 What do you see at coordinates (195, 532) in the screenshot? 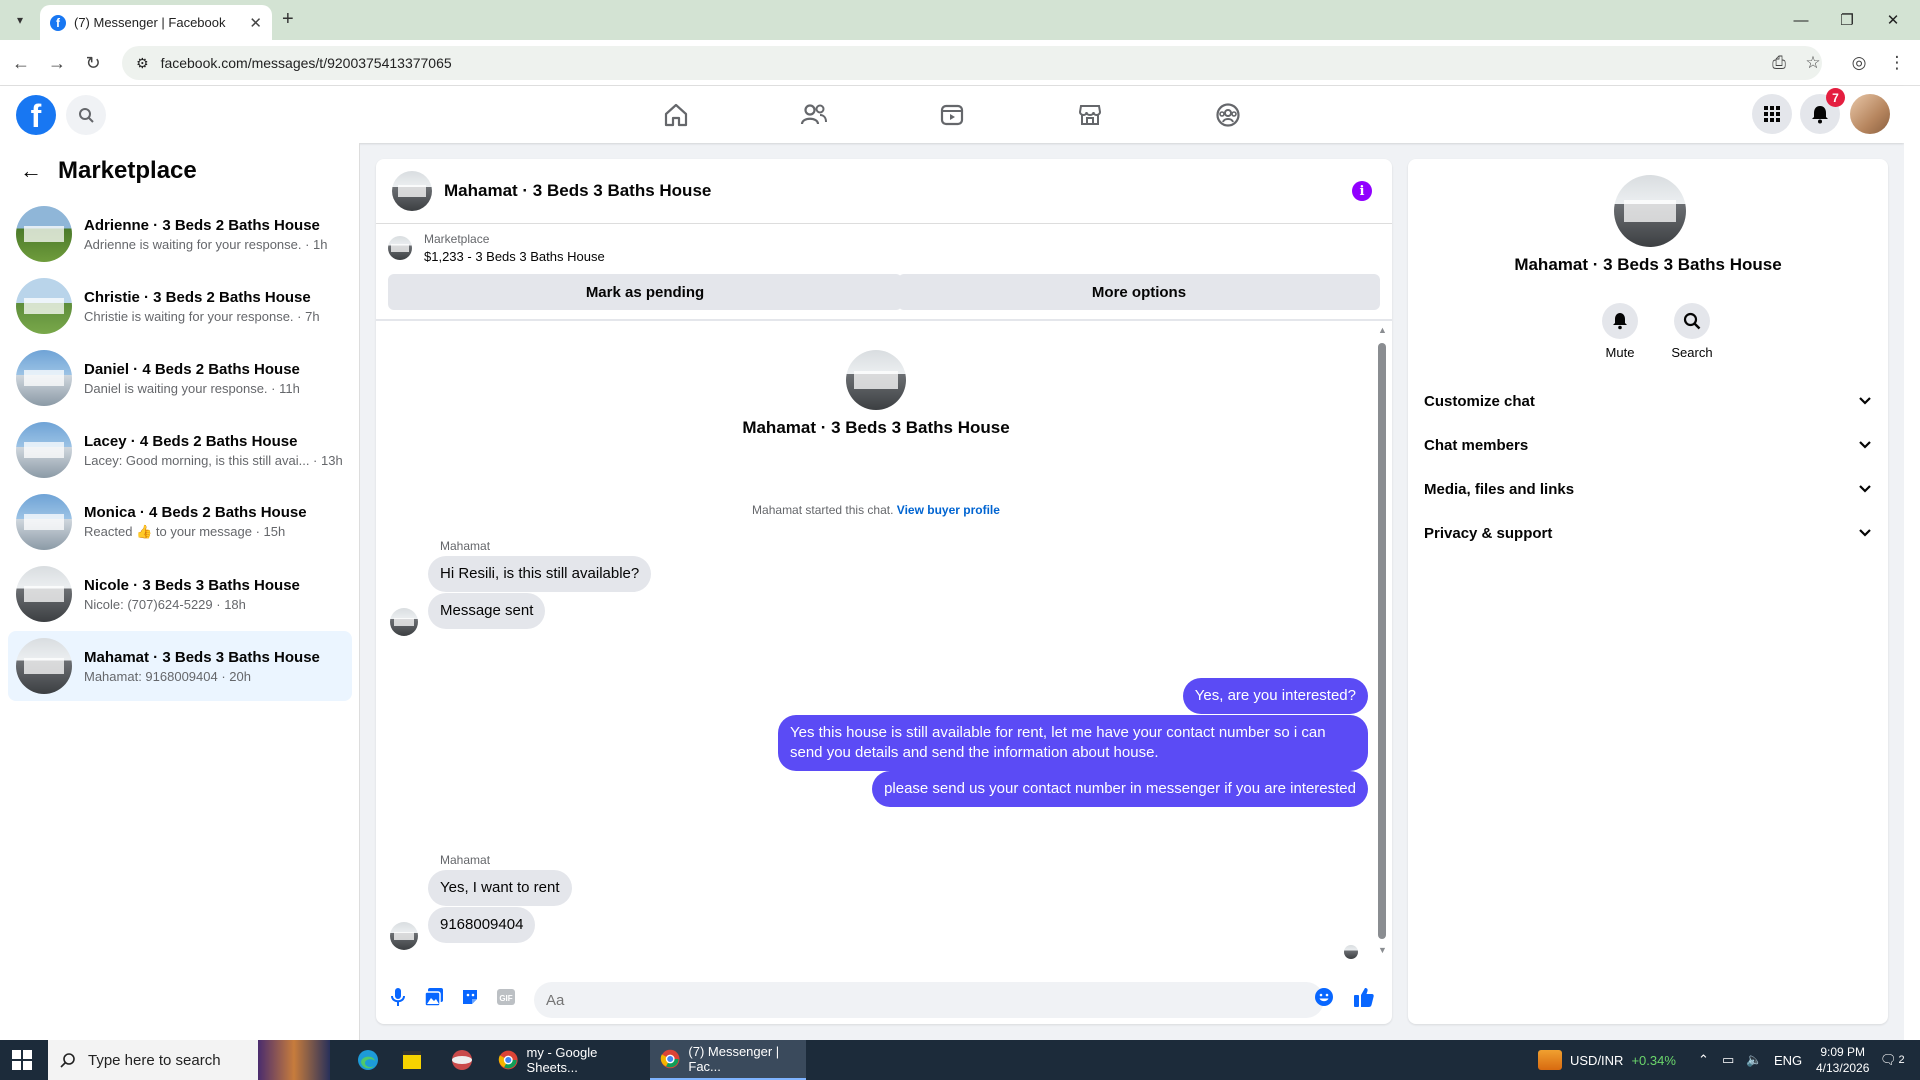
I see `conversation-preview: Reacted 👍 to your message · 15h` at bounding box center [195, 532].